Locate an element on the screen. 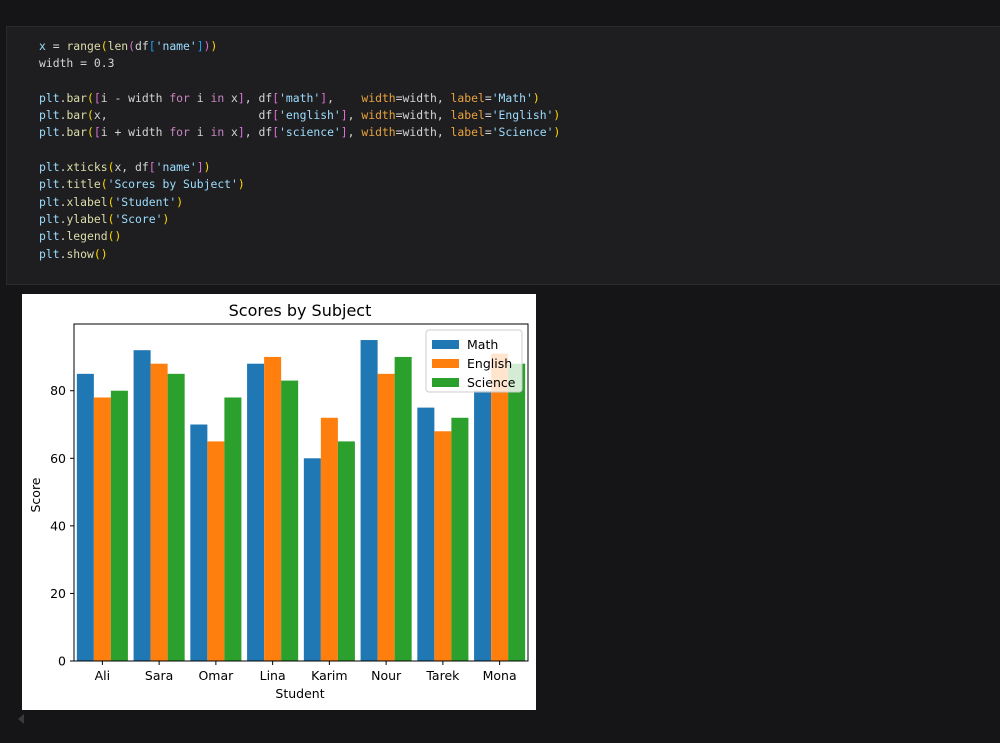 The image size is (1000, 743). code-token: () is located at coordinates (114, 236).